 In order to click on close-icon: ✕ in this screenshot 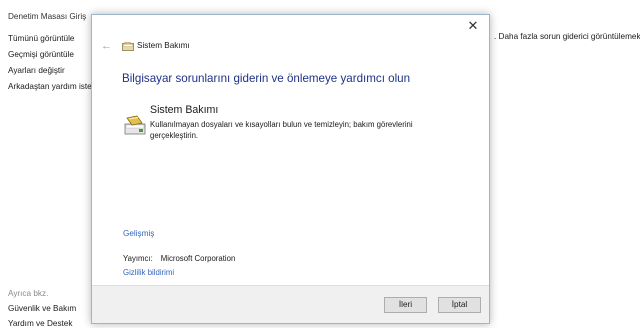, I will do `click(473, 25)`.